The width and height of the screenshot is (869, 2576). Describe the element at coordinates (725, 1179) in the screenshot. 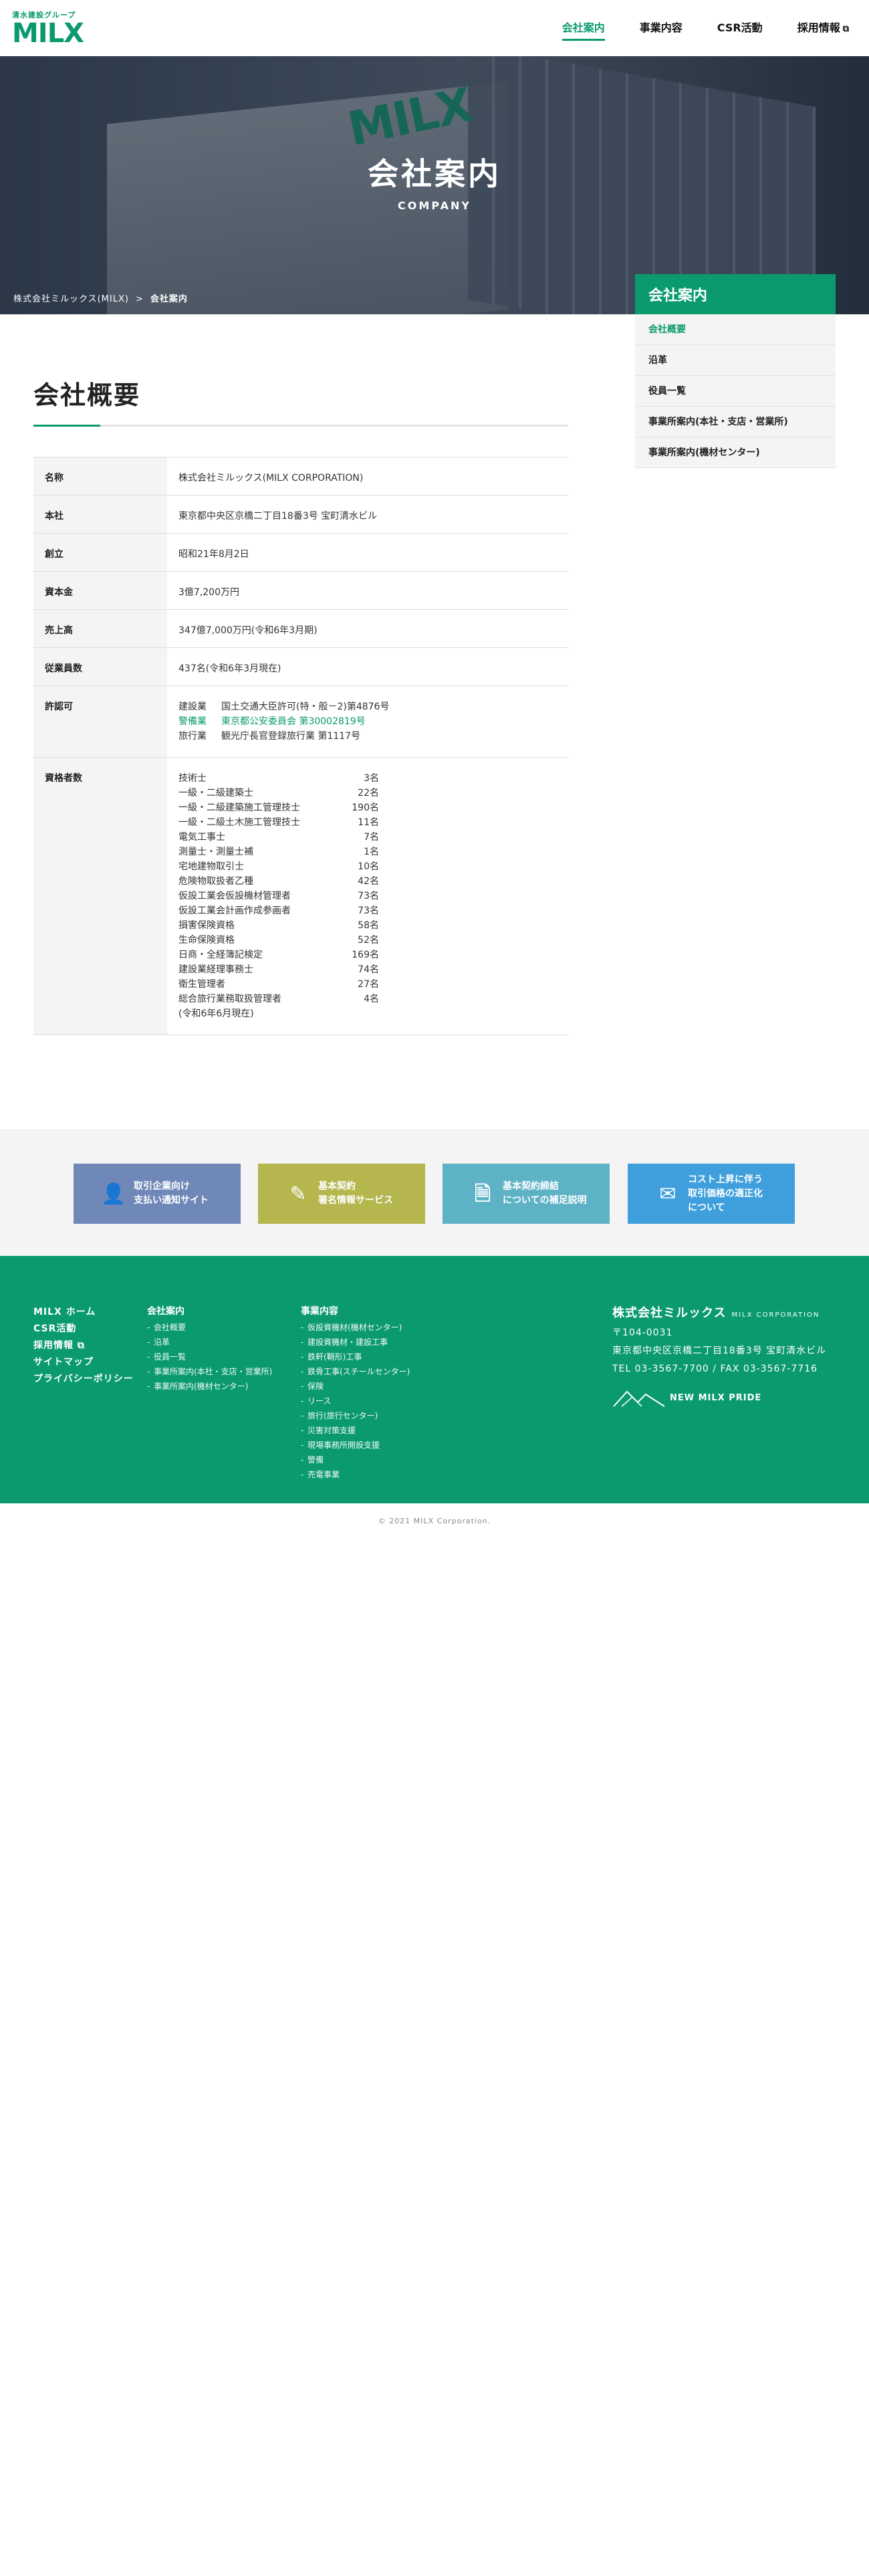

I see `banner-line: コスト上昇に伴う` at that location.